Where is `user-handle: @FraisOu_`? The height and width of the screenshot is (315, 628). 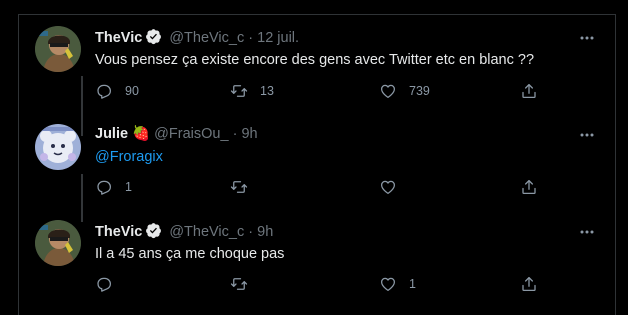
user-handle: @FraisOu_ is located at coordinates (191, 134).